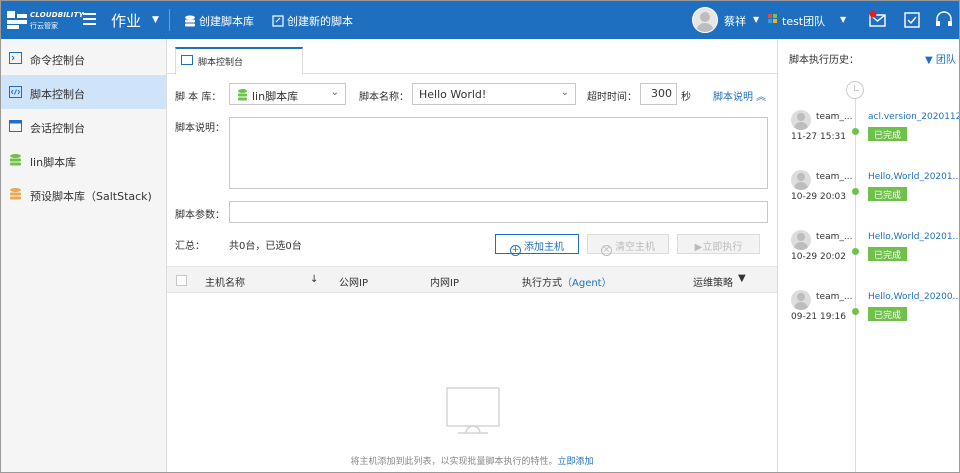  I want to click on create-script-label: 创建新的脚本, so click(320, 21).